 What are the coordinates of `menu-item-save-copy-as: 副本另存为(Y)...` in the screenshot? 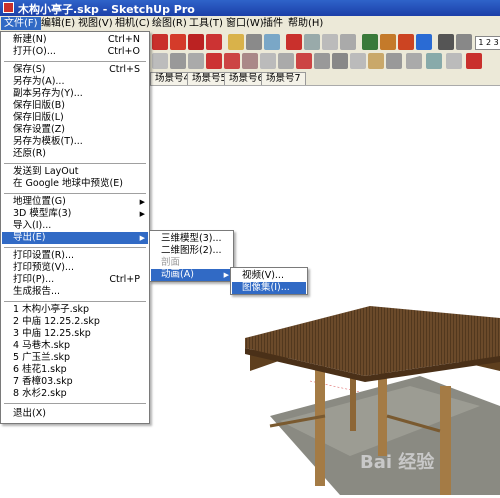 It's located at (75, 94).